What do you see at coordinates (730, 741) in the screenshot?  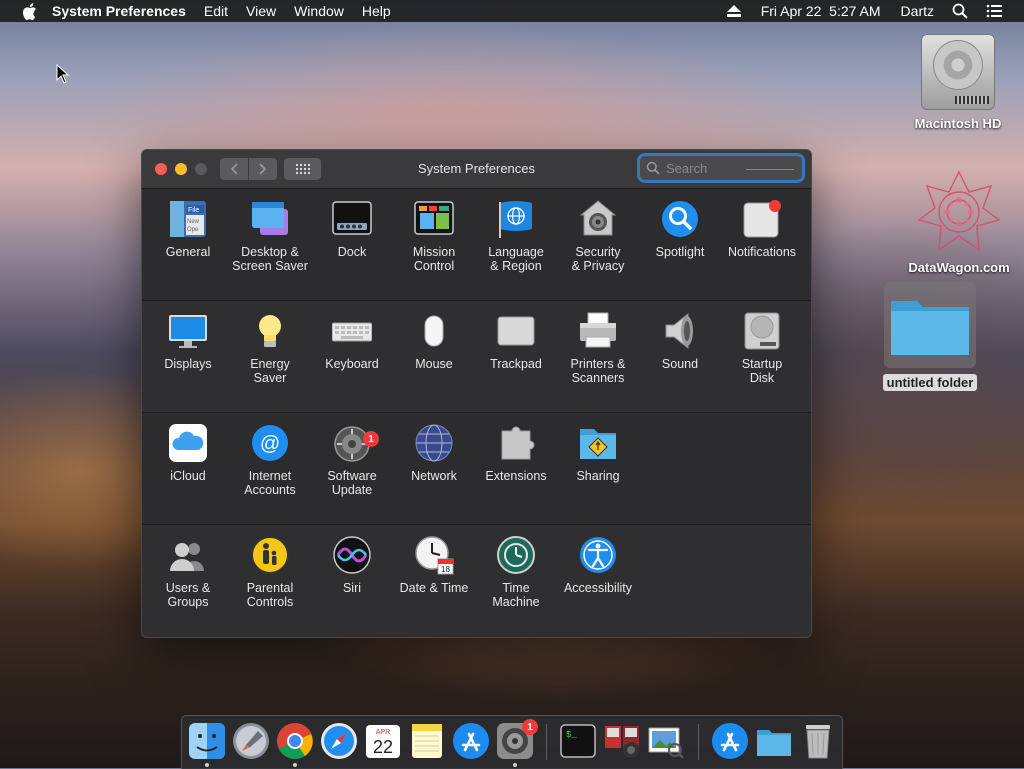 I see `app-store-folder-icon` at bounding box center [730, 741].